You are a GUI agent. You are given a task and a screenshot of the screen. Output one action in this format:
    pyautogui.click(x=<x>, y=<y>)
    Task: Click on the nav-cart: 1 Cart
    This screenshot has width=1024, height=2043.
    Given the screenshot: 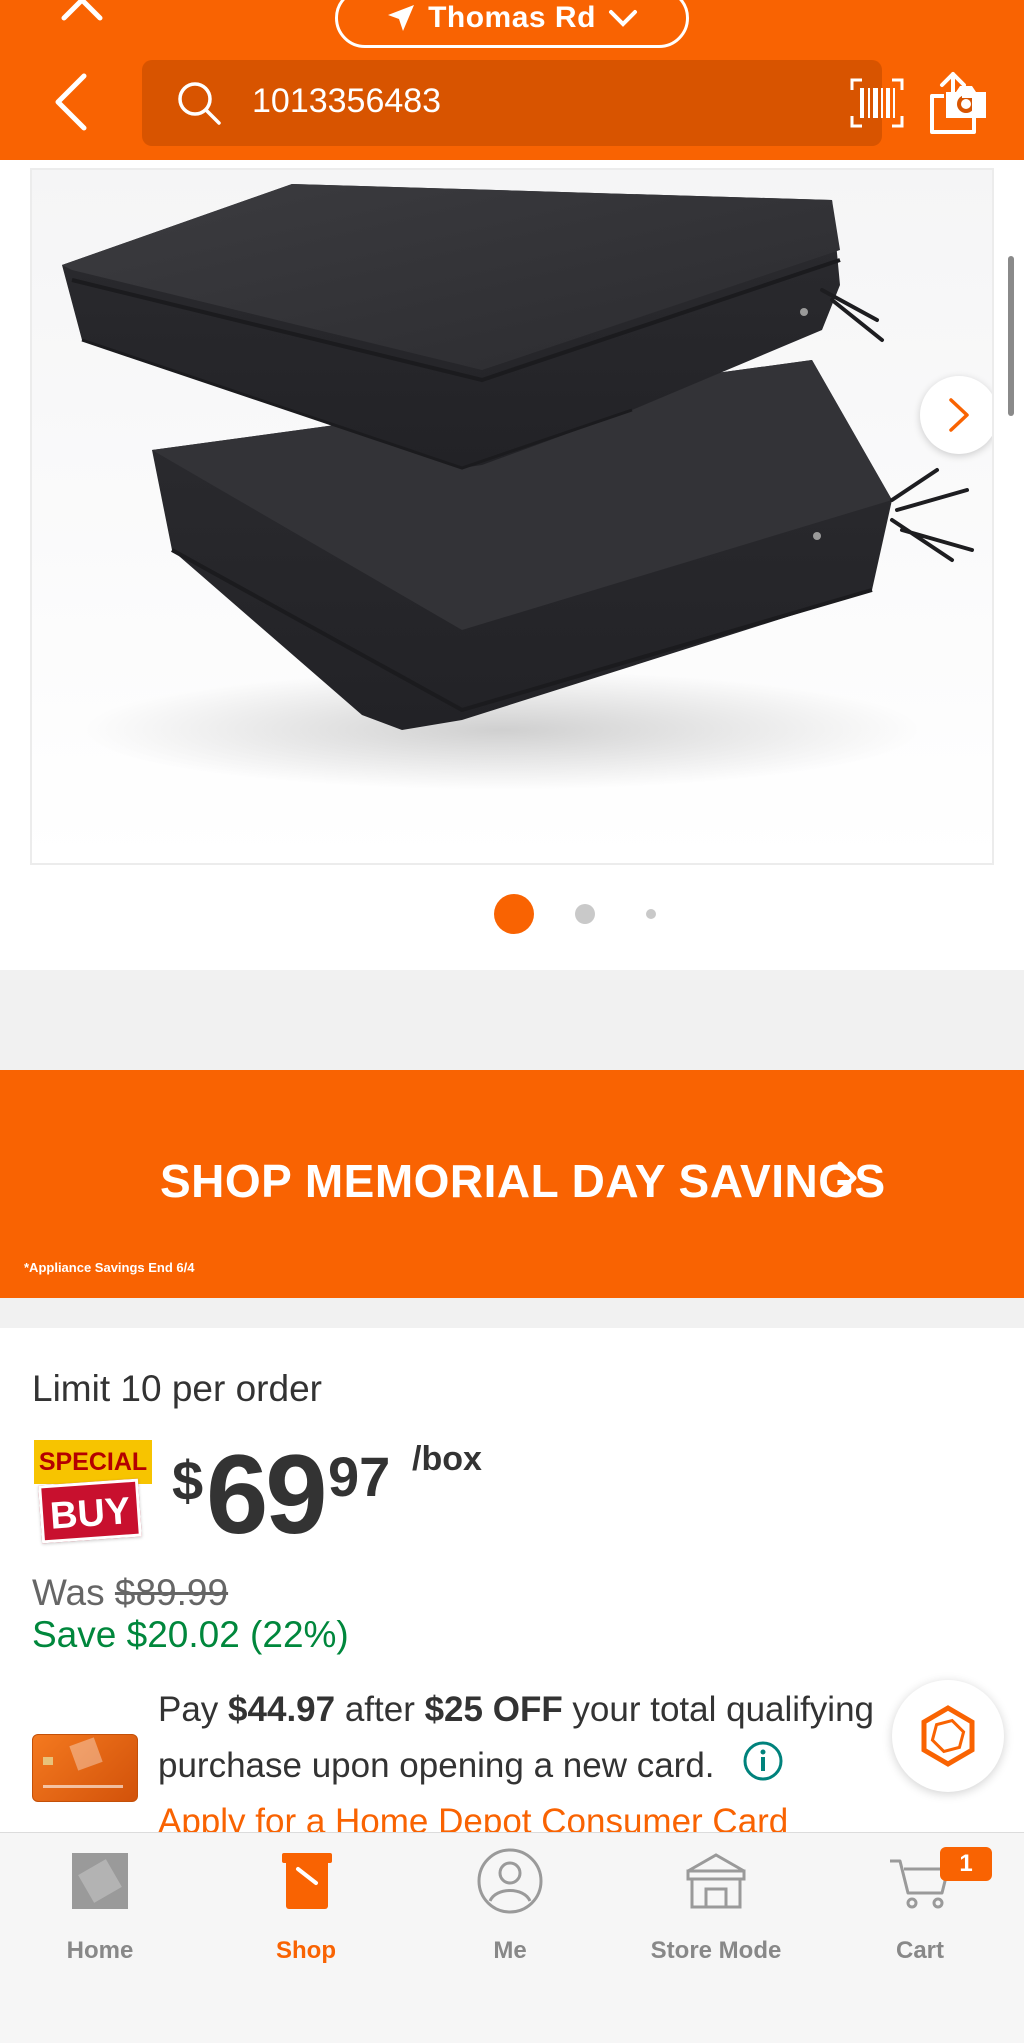 What is the action you would take?
    pyautogui.click(x=920, y=1907)
    